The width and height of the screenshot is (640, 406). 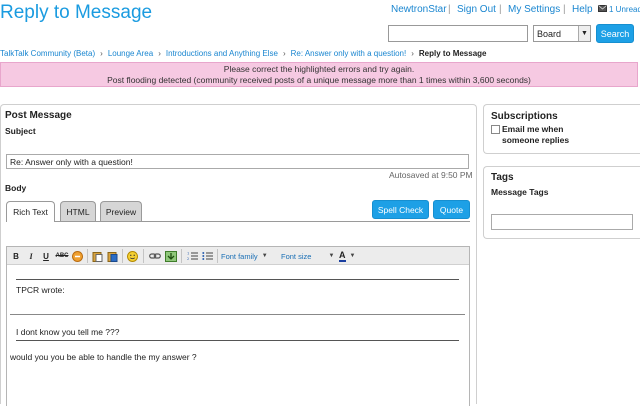 What do you see at coordinates (524, 116) in the screenshot?
I see `subscriptions-title: Subscriptions` at bounding box center [524, 116].